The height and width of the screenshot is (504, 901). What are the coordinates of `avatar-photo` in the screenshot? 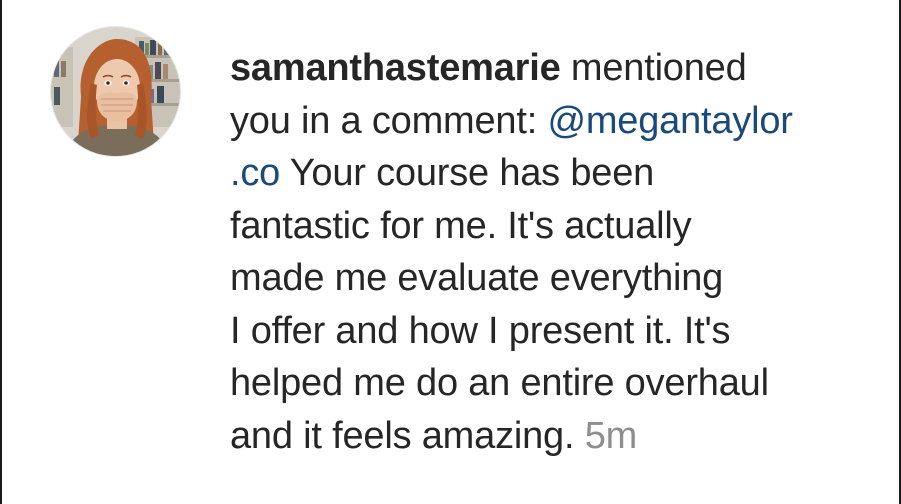 It's located at (115, 91).